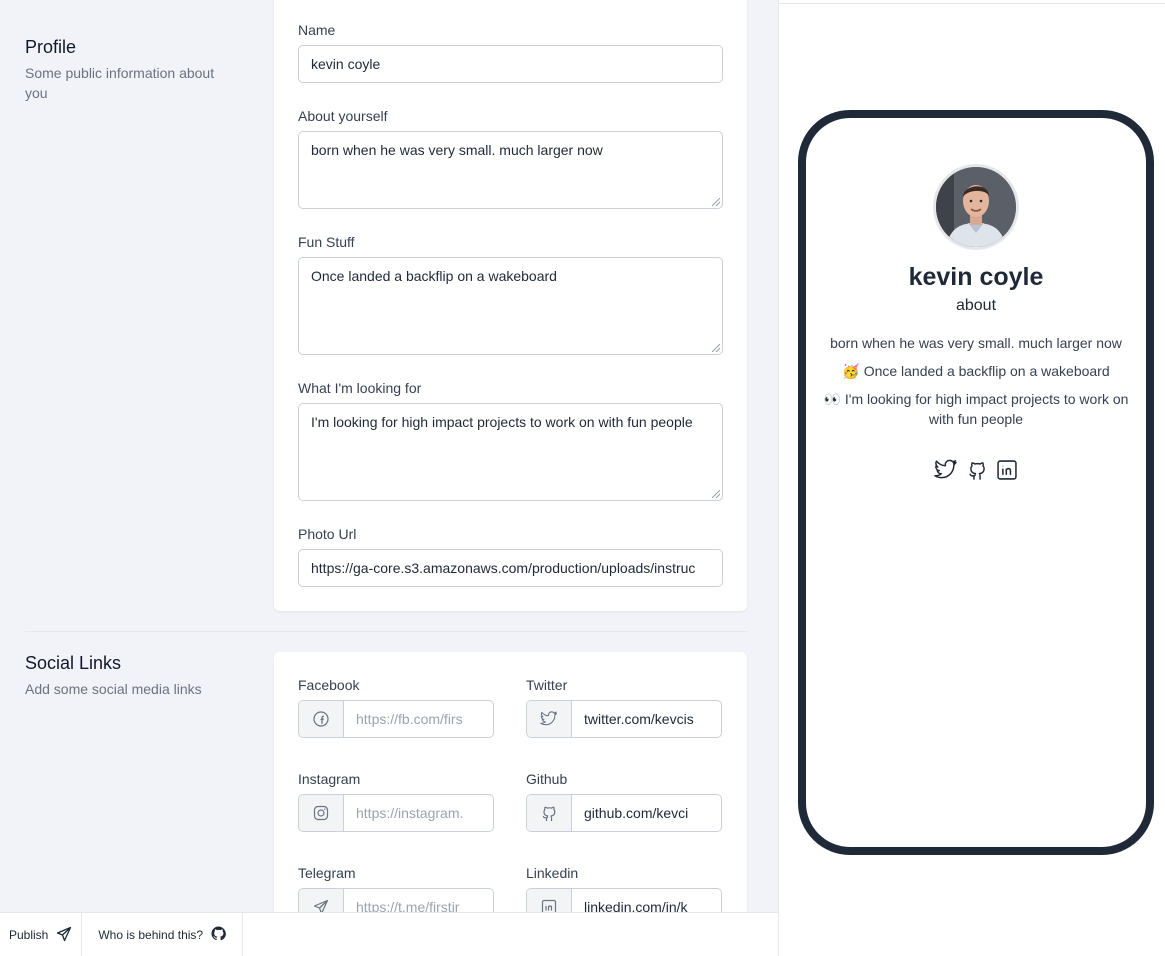 This screenshot has width=1165, height=956. I want to click on github-input: github.com/kevci, so click(646, 813).